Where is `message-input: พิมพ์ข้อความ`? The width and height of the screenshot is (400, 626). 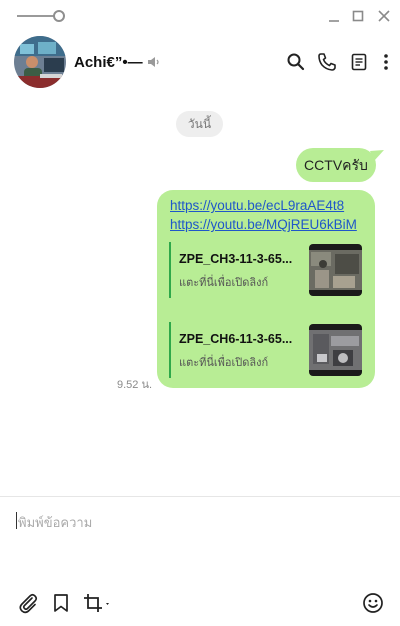
message-input: พิมพ์ข้อความ is located at coordinates (200, 538).